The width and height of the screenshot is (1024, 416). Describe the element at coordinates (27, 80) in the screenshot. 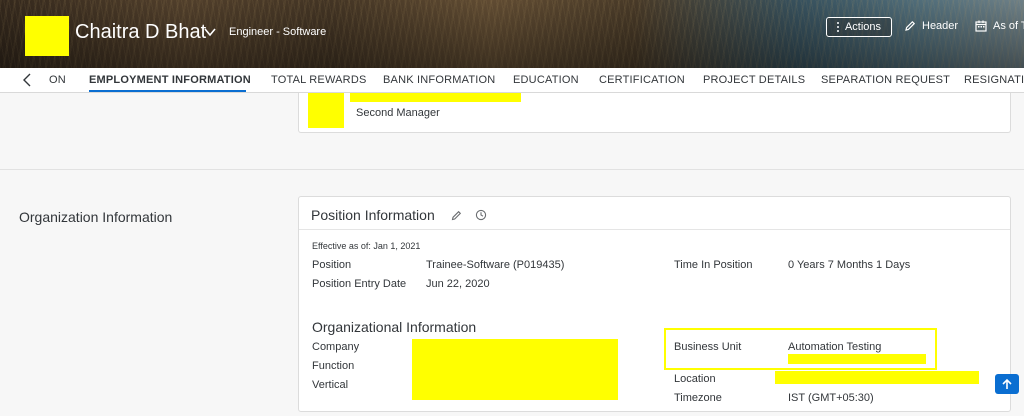

I see `chevron-left-icon` at that location.